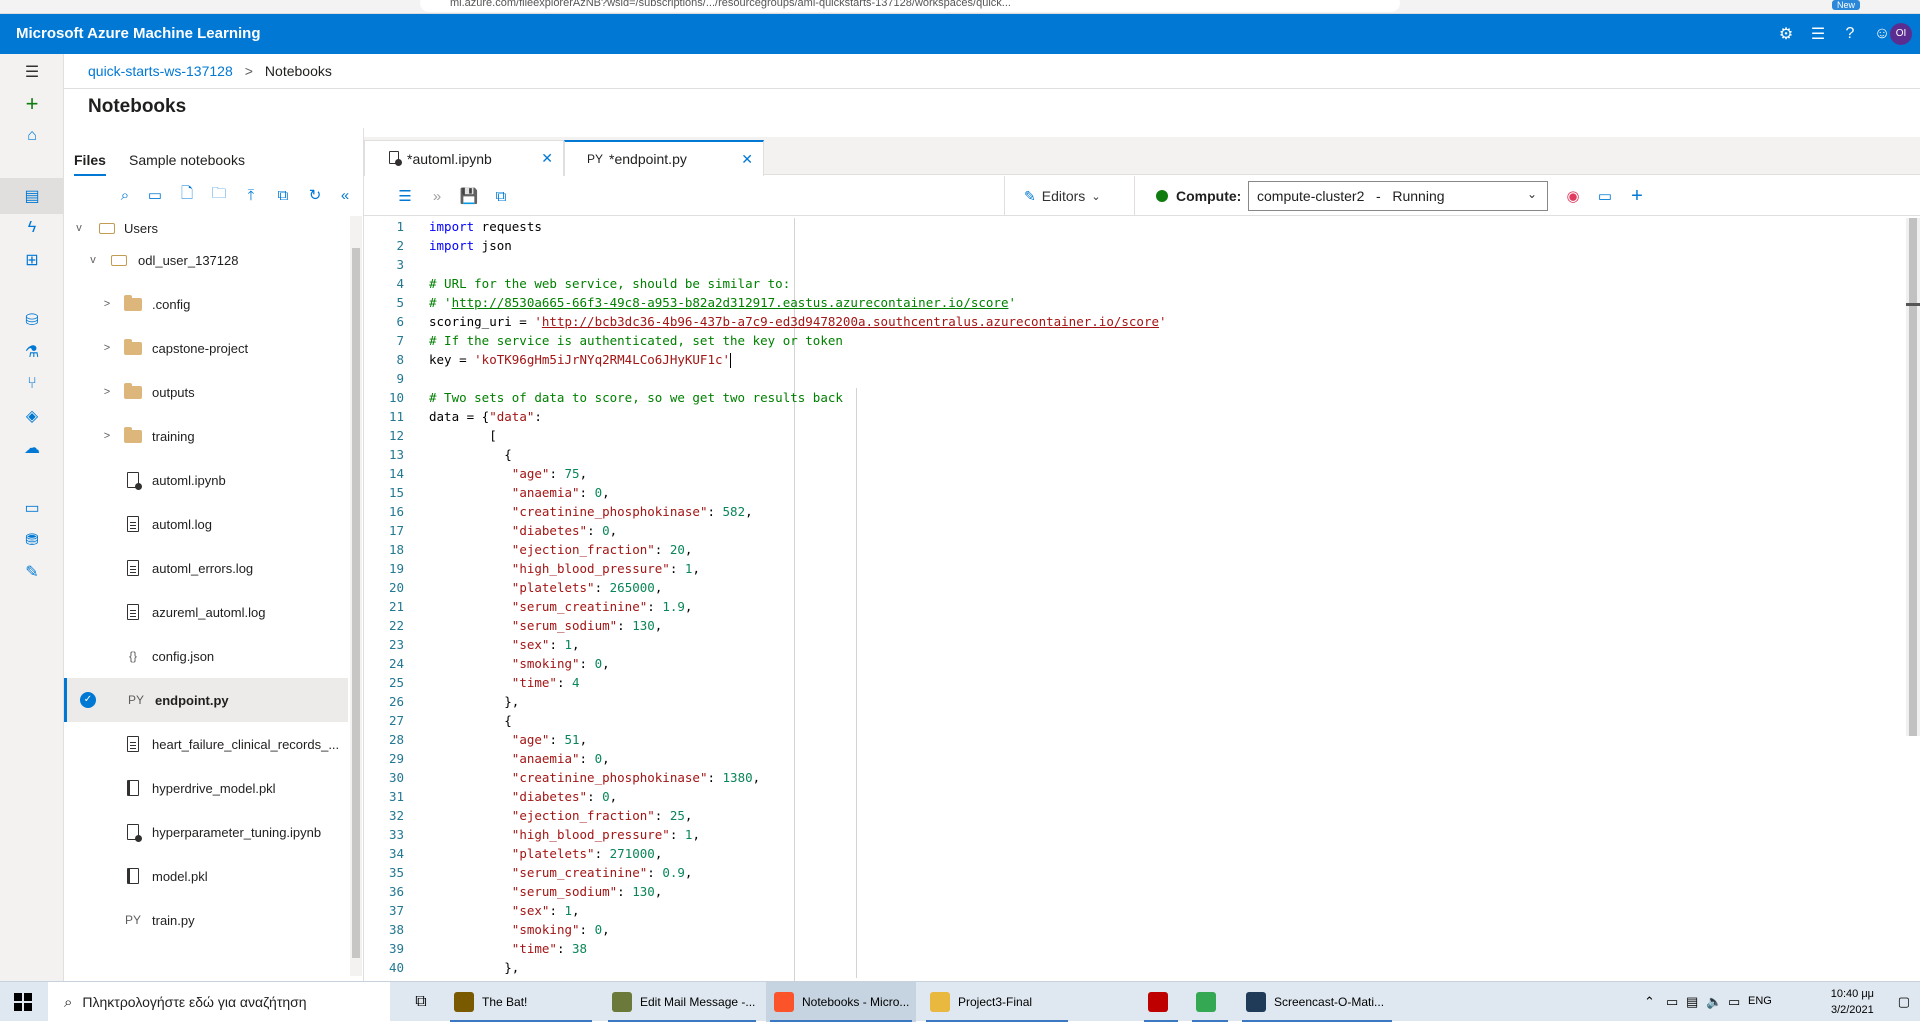 This screenshot has height=1022, width=1920. I want to click on datasets-icon: ⛁, so click(32, 320).